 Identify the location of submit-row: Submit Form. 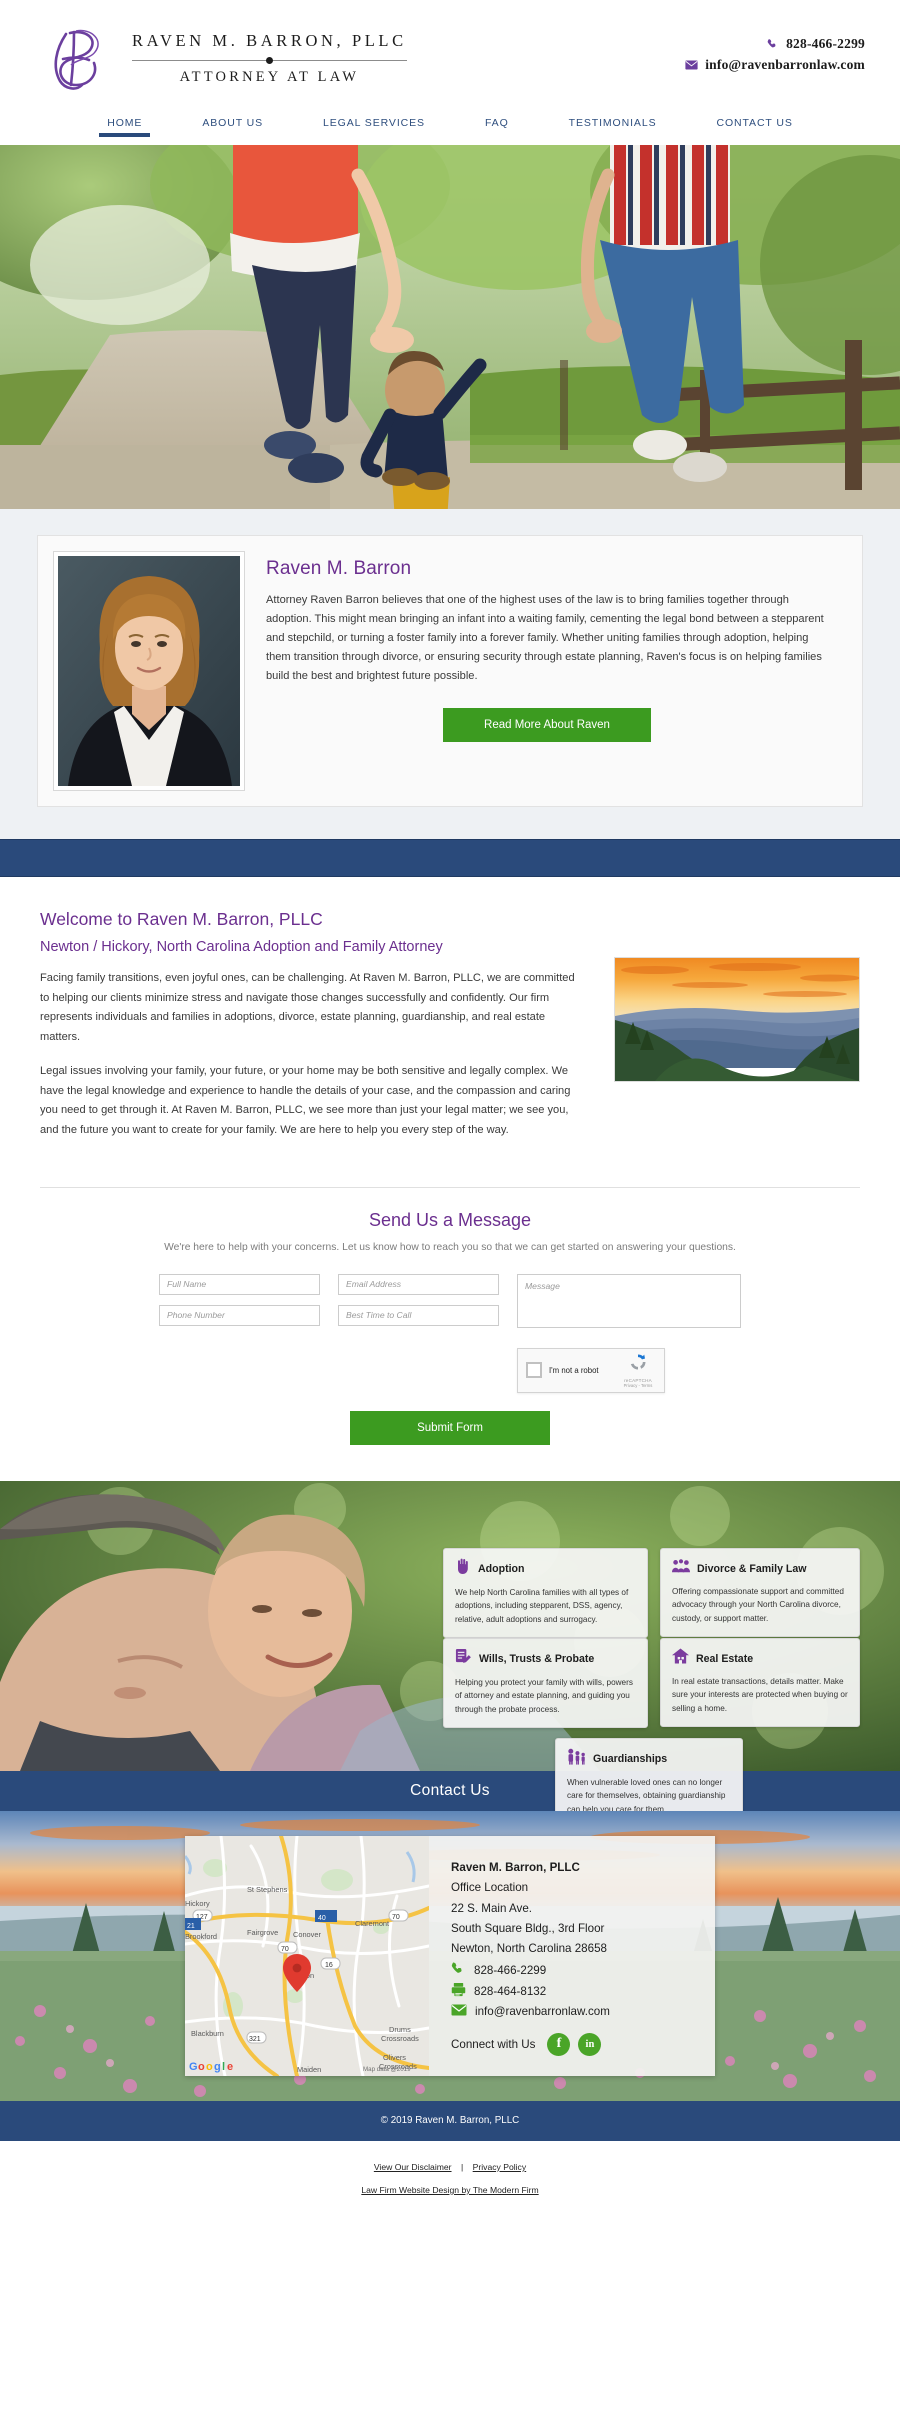
(450, 1427).